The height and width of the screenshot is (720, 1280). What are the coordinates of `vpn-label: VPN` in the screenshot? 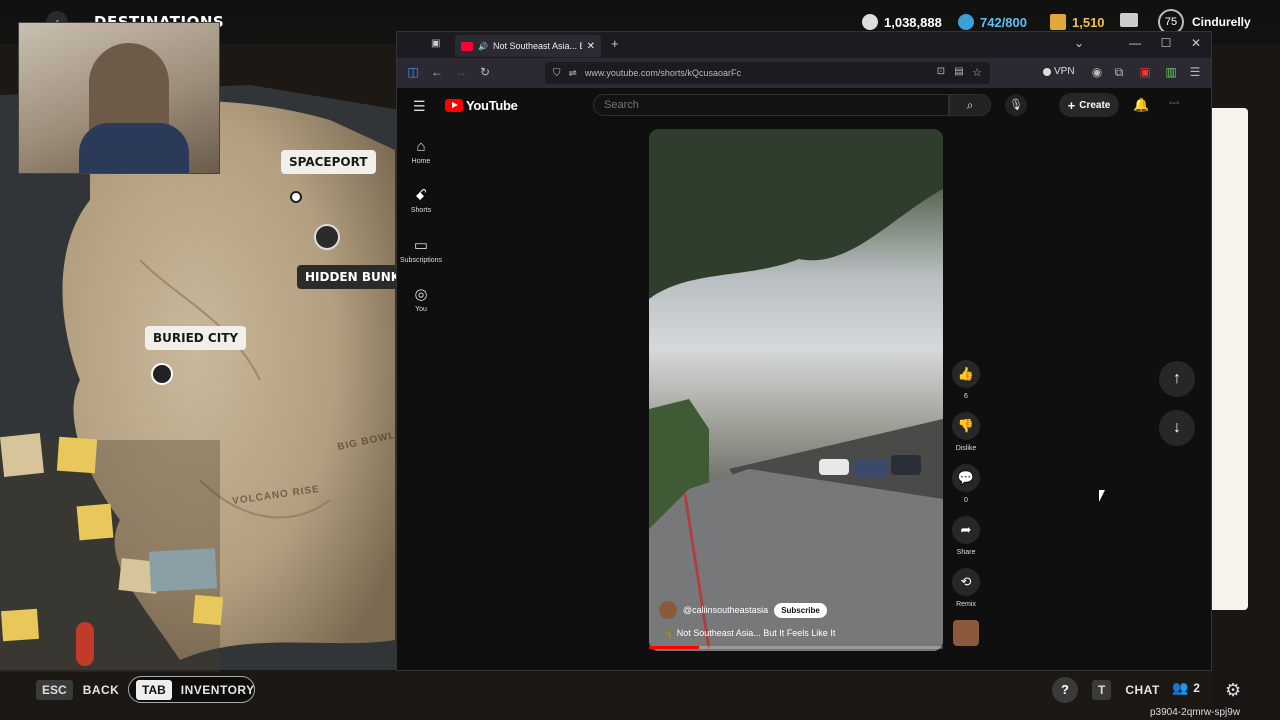 It's located at (1064, 71).